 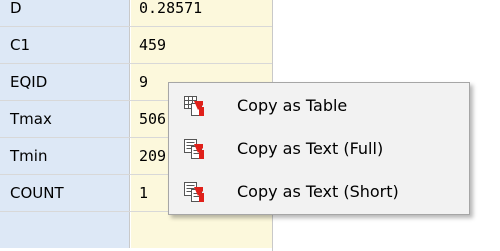 I want to click on copy-as-text-full-menu-item: Copy as Text (Full), so click(x=319, y=148).